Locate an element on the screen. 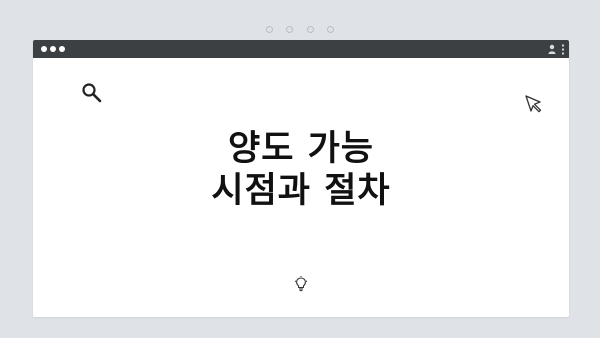 This screenshot has height=338, width=600. search-icon is located at coordinates (92, 93).